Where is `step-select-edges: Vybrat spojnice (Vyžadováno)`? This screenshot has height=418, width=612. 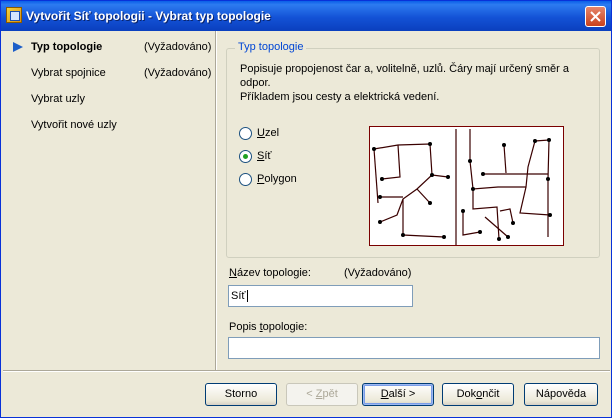
step-select-edges: Vybrat spojnice (Vyžadováno) is located at coordinates (109, 73).